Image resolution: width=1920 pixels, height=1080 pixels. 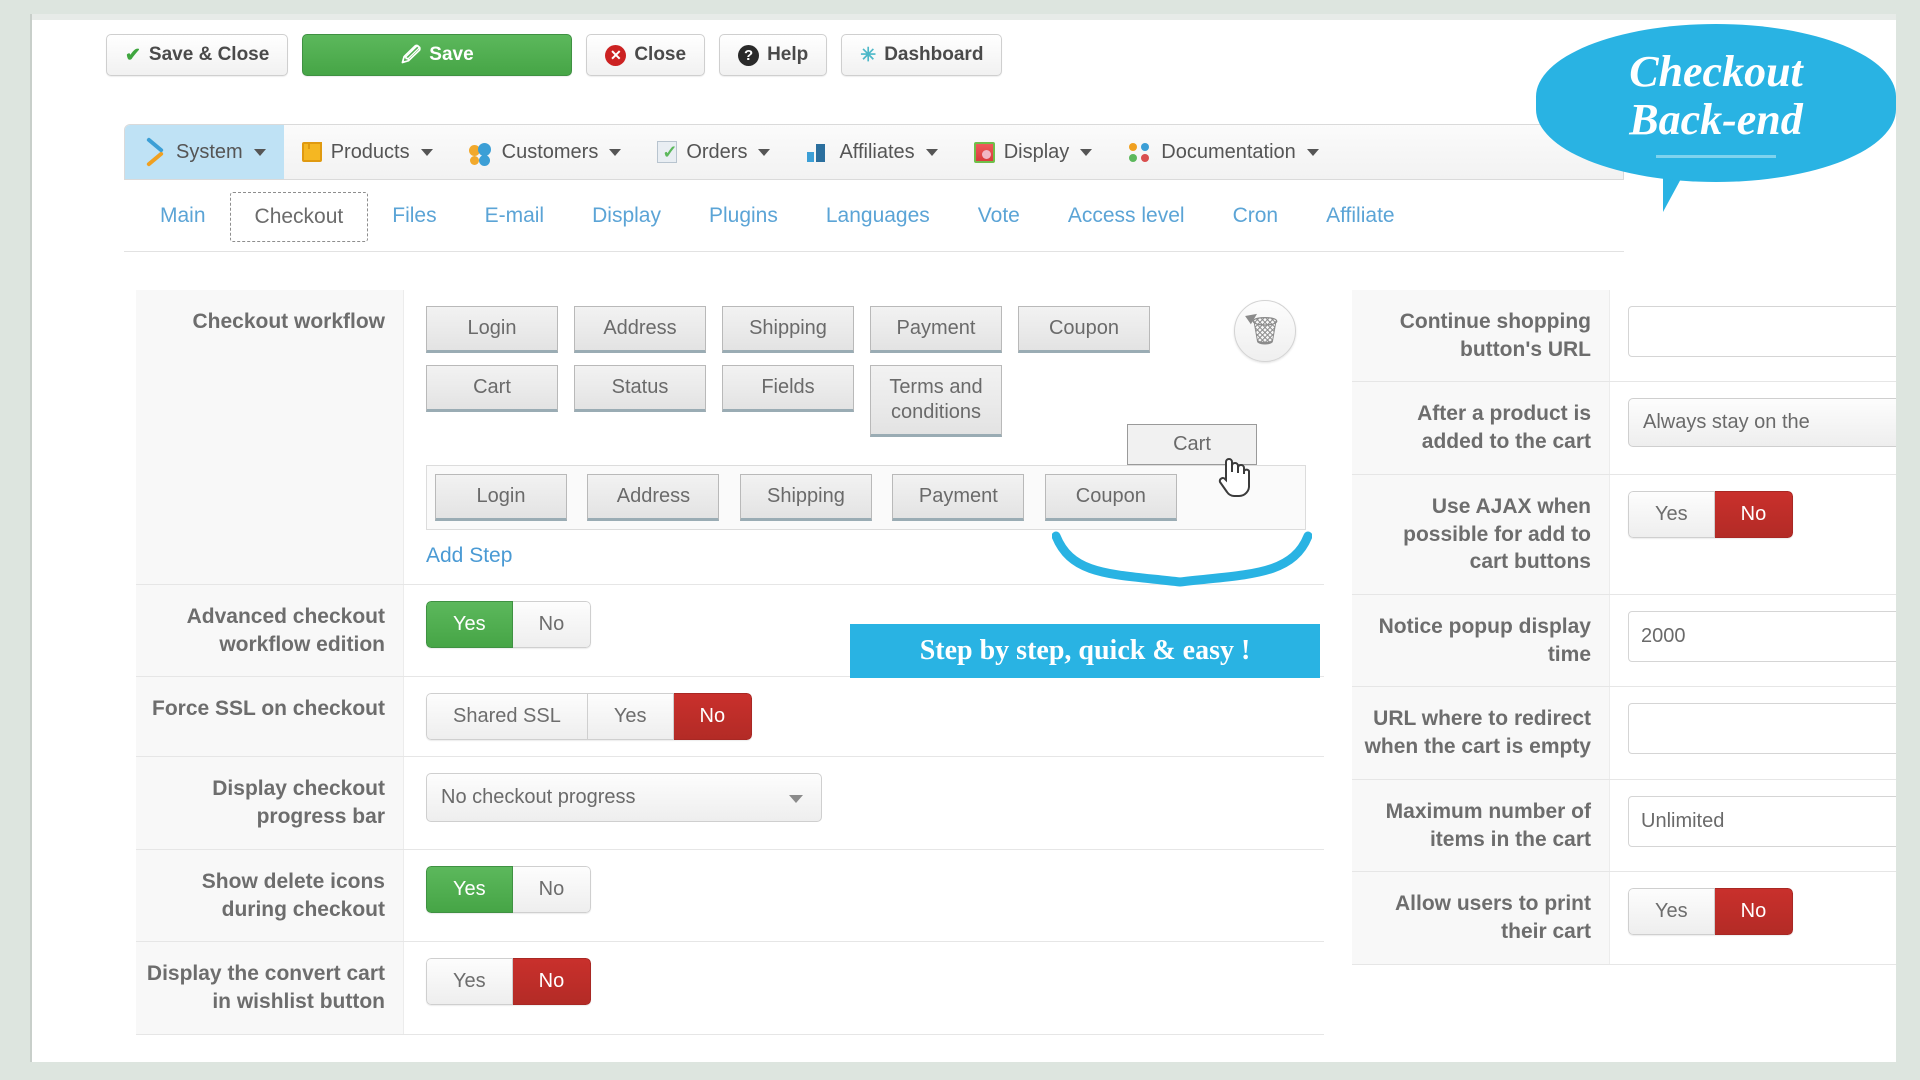 I want to click on modnav-item-display: Display, so click(x=1033, y=152).